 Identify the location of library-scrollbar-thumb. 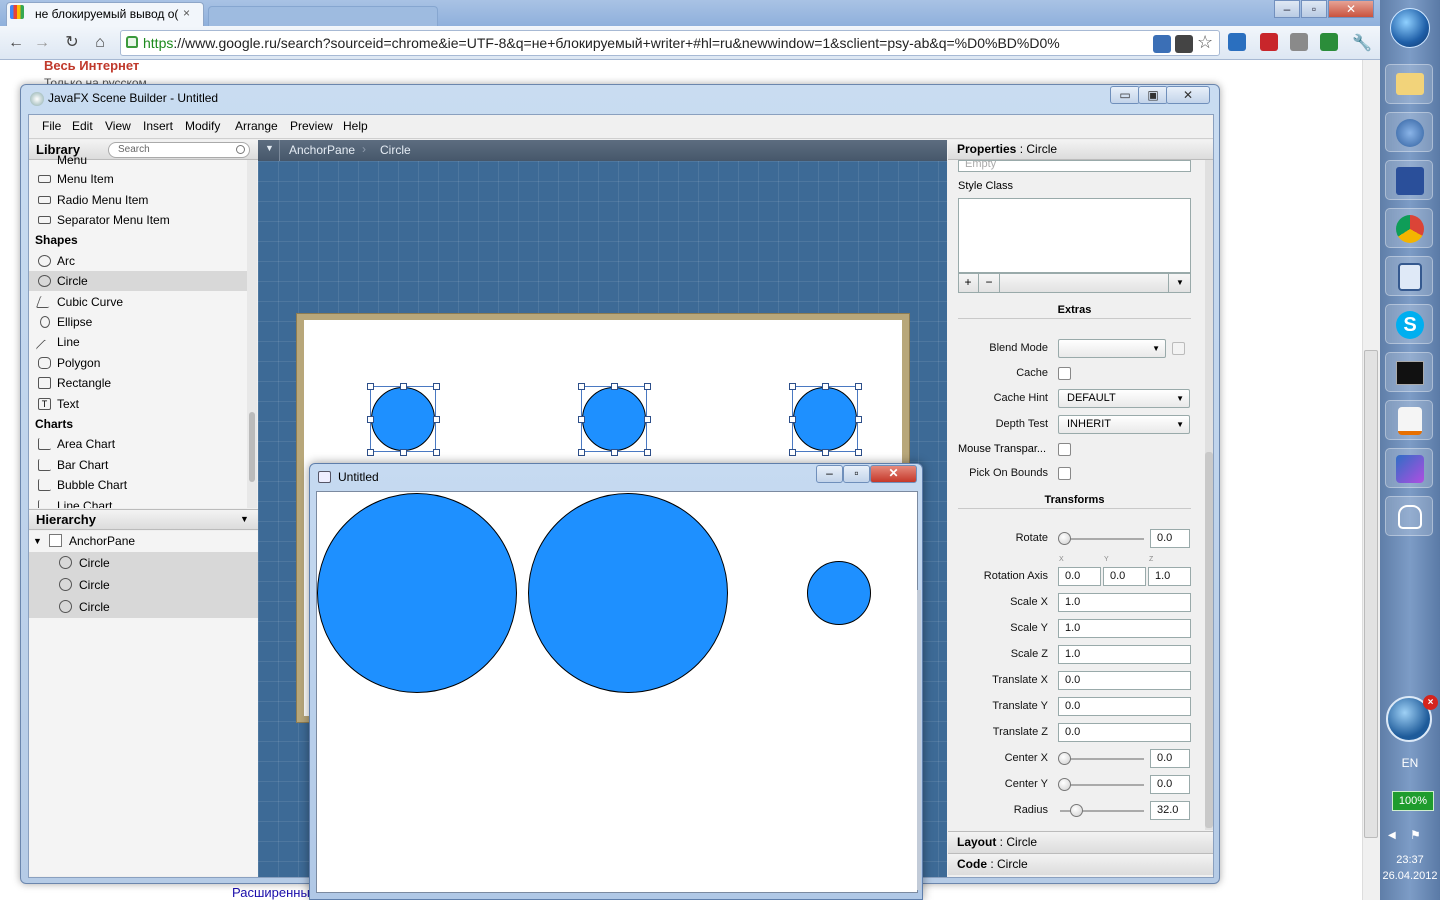
(252, 447).